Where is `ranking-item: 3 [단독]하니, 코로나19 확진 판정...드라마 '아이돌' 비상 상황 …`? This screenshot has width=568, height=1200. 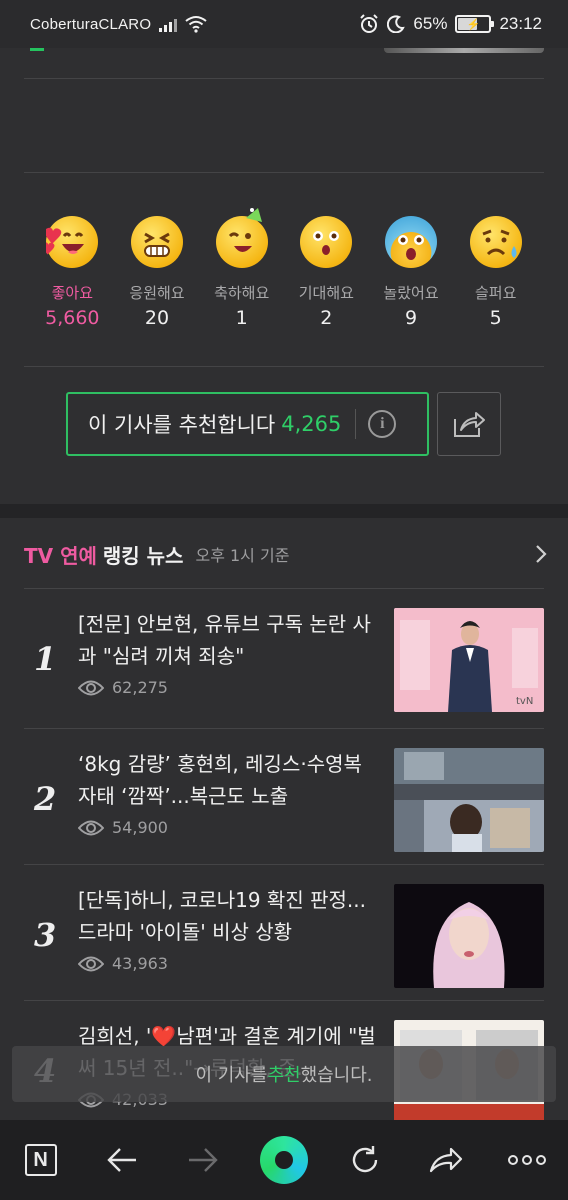
ranking-item: 3 [단독]하니, 코로나19 확진 판정...드라마 '아이돌' 비상 상황 … is located at coordinates (284, 932).